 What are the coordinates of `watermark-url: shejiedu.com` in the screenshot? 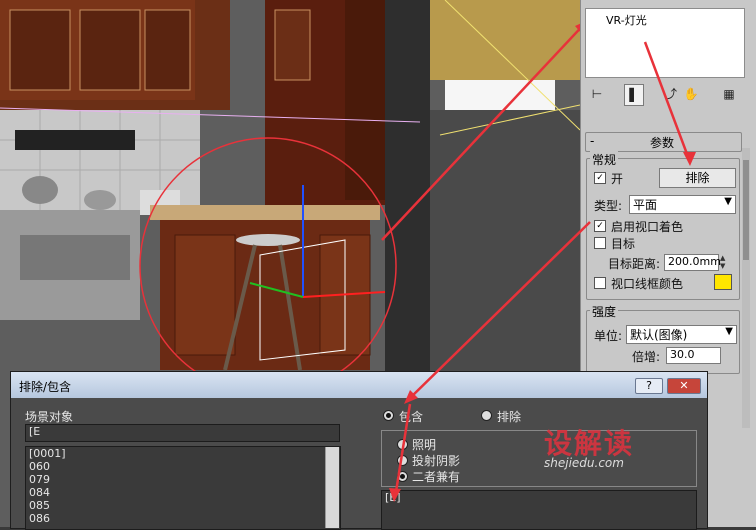 It's located at (584, 463).